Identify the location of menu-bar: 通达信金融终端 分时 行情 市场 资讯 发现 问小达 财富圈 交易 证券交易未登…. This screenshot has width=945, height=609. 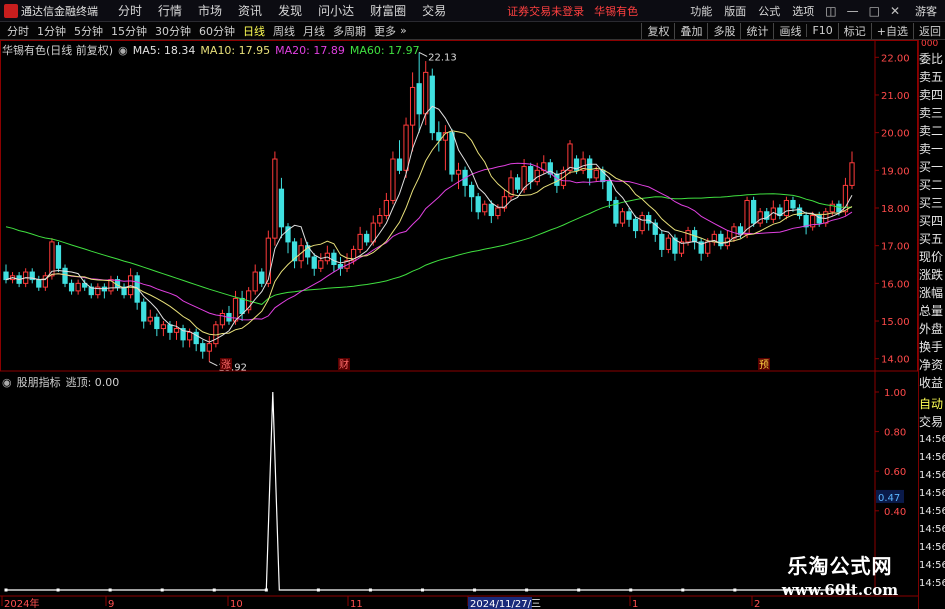
(472, 11).